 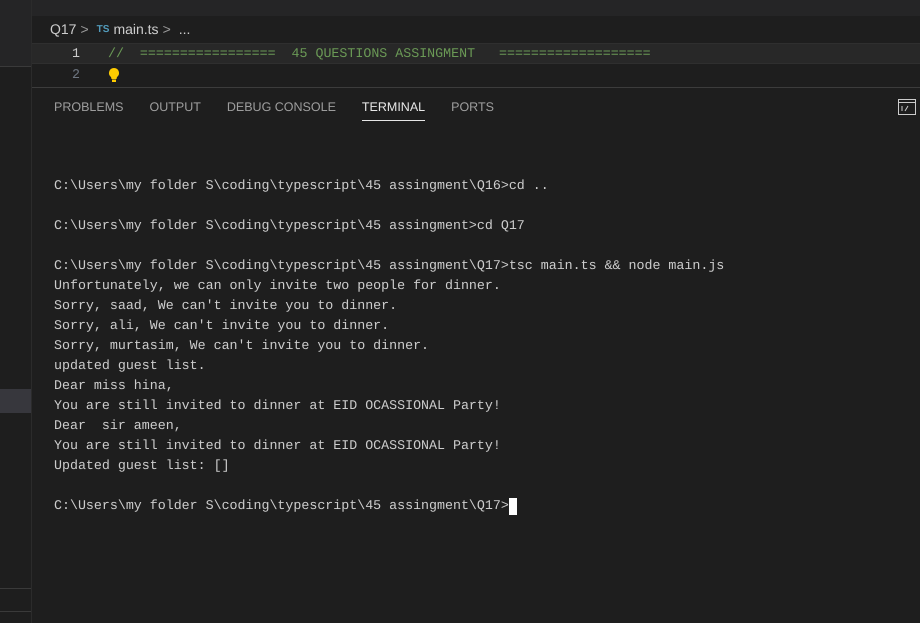 I want to click on terminal-line: C:\Users\my folder S\coding\typescript\45 assingment\Q17>, so click(x=281, y=506).